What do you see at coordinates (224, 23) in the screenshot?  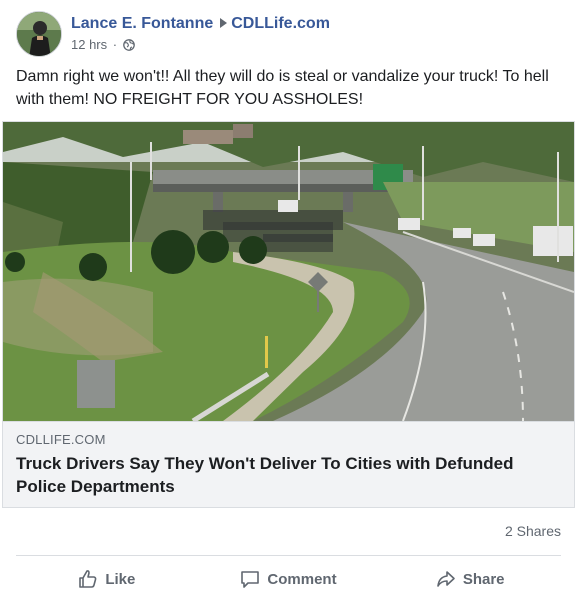 I see `caret-right-icon` at bounding box center [224, 23].